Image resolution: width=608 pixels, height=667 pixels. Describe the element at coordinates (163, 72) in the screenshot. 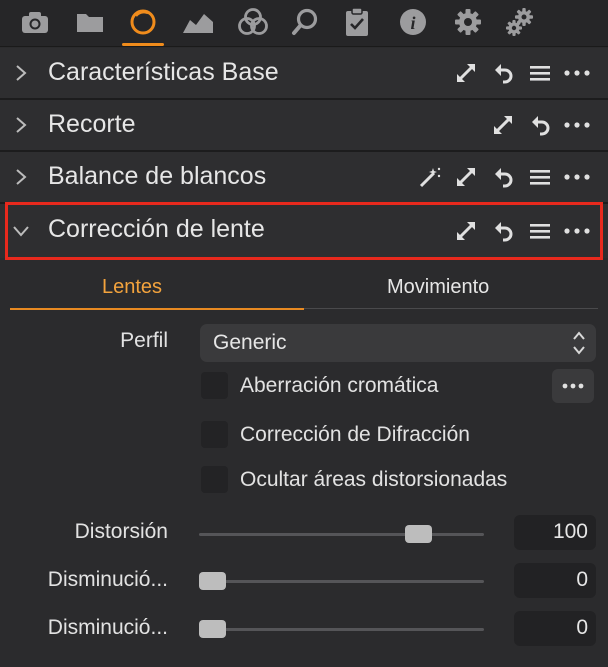

I see `section-title: Características Base` at that location.